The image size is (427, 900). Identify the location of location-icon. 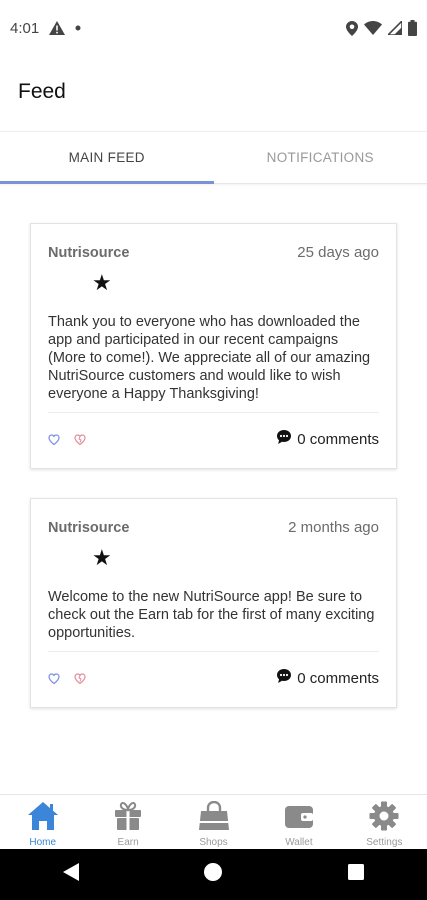
(352, 28).